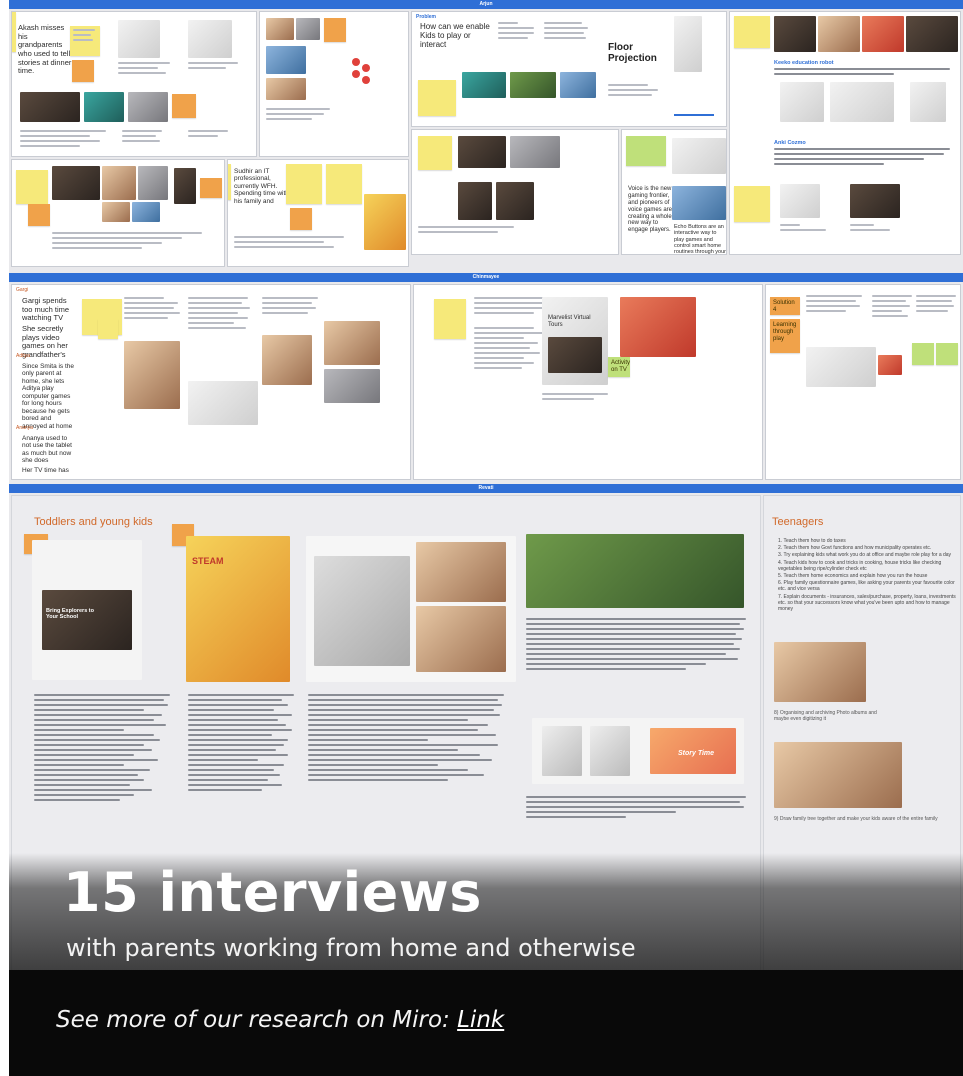 The image size is (963, 1076). What do you see at coordinates (694, 115) in the screenshot?
I see `link` at bounding box center [694, 115].